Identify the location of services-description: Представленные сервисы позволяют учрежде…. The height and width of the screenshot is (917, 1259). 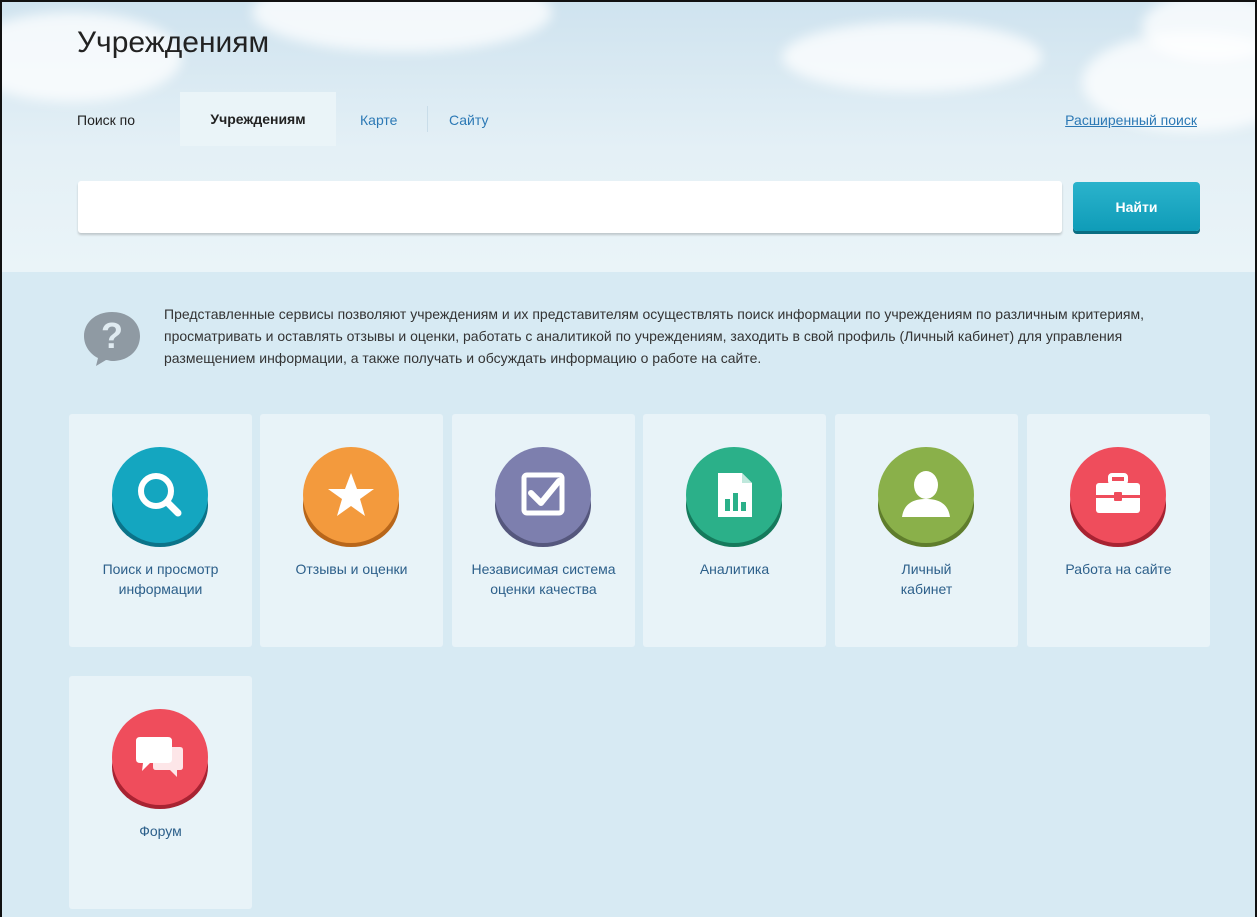
(654, 336).